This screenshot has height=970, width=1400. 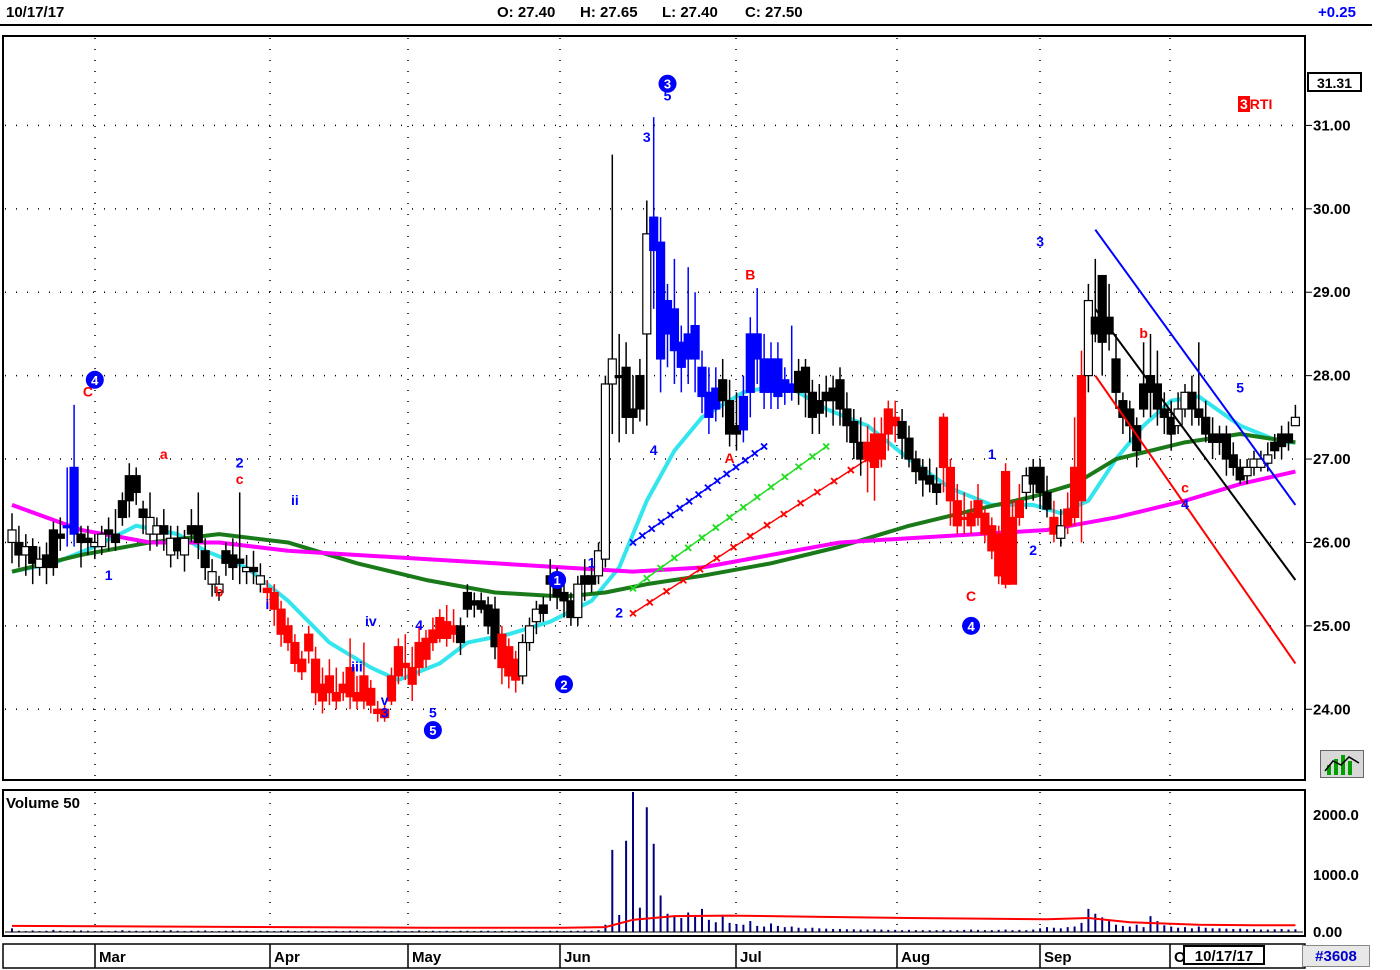 What do you see at coordinates (43, 803) in the screenshot?
I see `volume-panel-label: Volume 50` at bounding box center [43, 803].